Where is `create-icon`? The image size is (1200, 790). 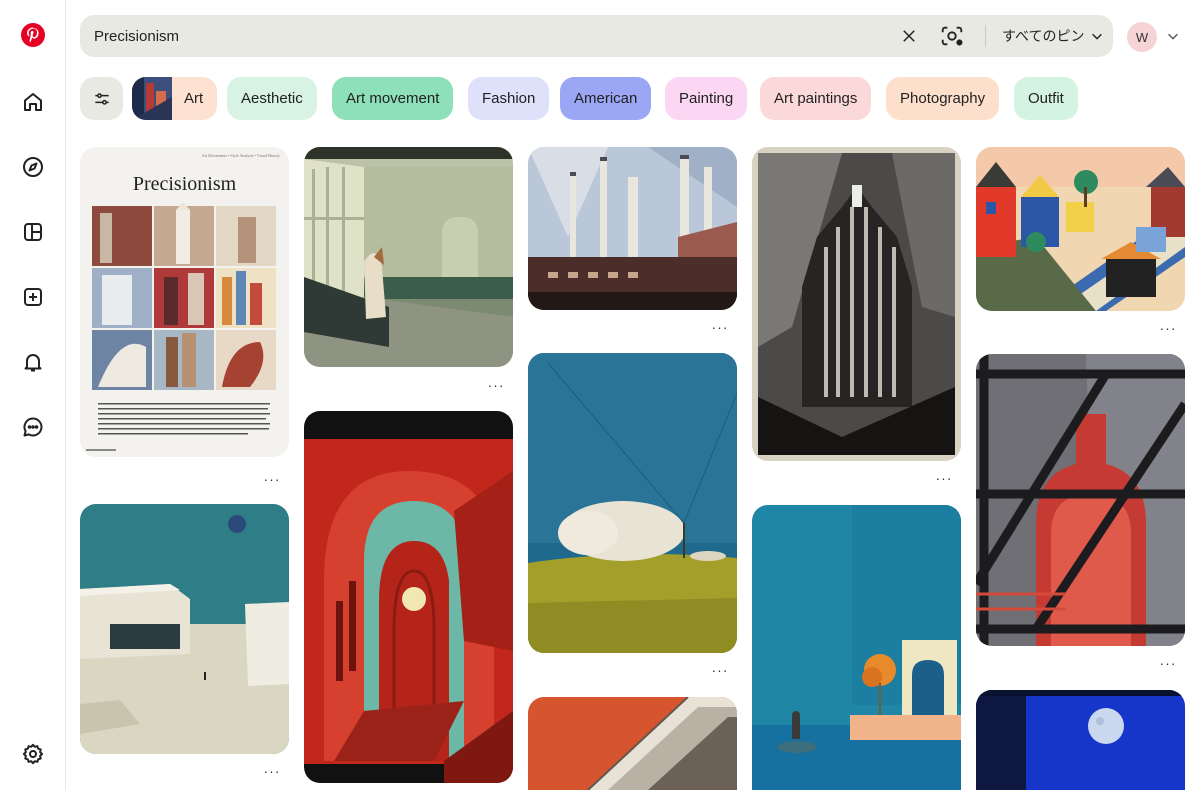
create-icon is located at coordinates (33, 297).